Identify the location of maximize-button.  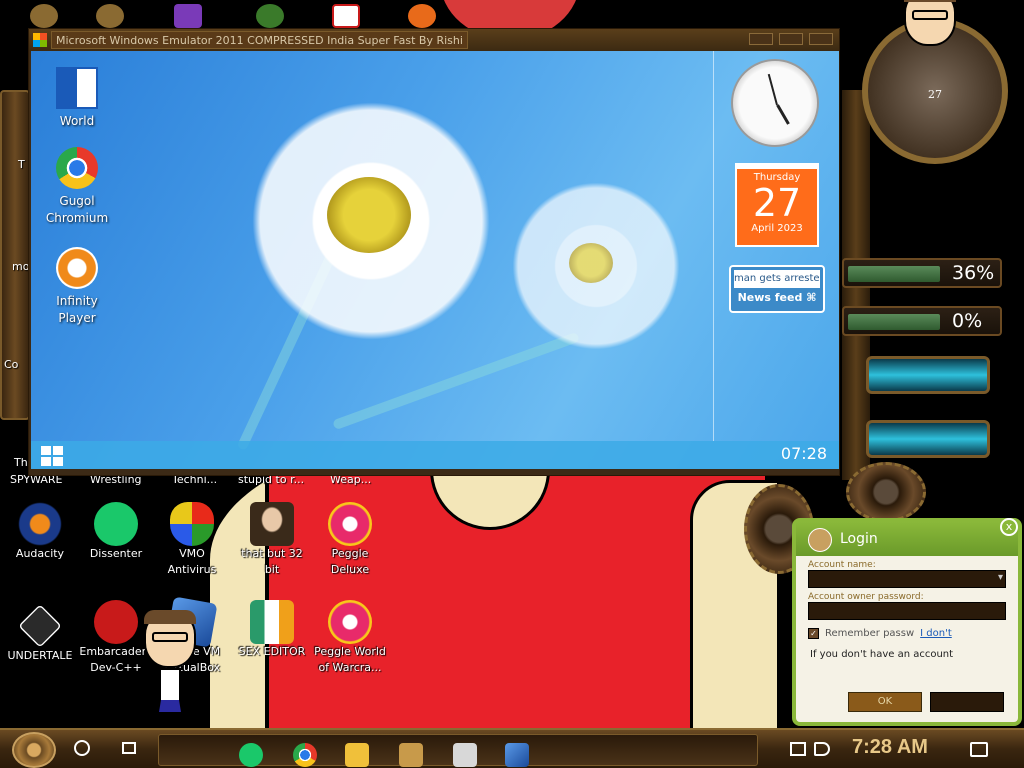
(791, 39).